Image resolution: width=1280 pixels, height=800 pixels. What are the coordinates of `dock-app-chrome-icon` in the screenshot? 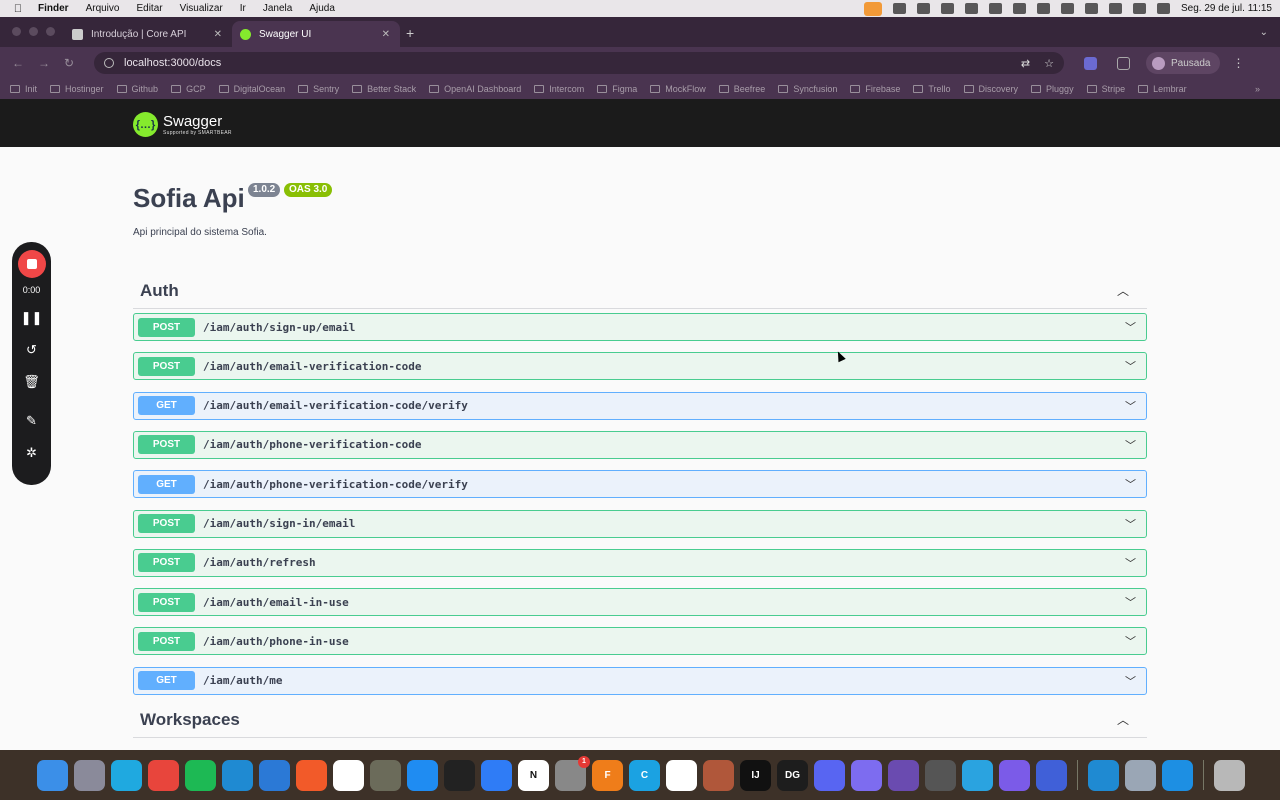 It's located at (163, 775).